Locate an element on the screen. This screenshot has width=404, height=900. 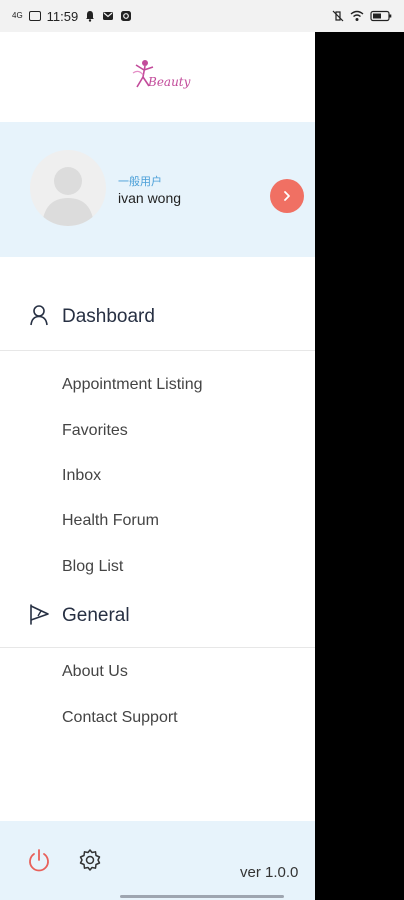
logo-wordmark: Beauty is located at coordinates (169, 82).